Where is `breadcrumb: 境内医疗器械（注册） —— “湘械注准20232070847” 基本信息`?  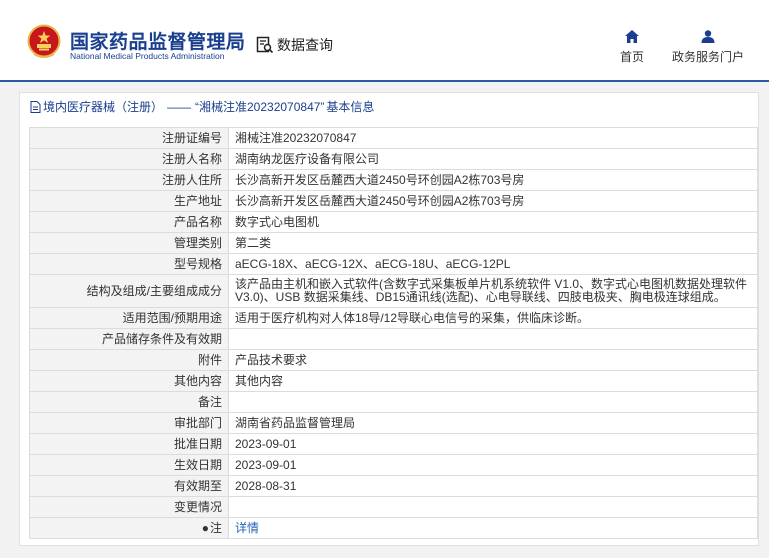
breadcrumb: 境内医疗器械（注册） —— “湘械注准20232070847” 基本信息 is located at coordinates (202, 106).